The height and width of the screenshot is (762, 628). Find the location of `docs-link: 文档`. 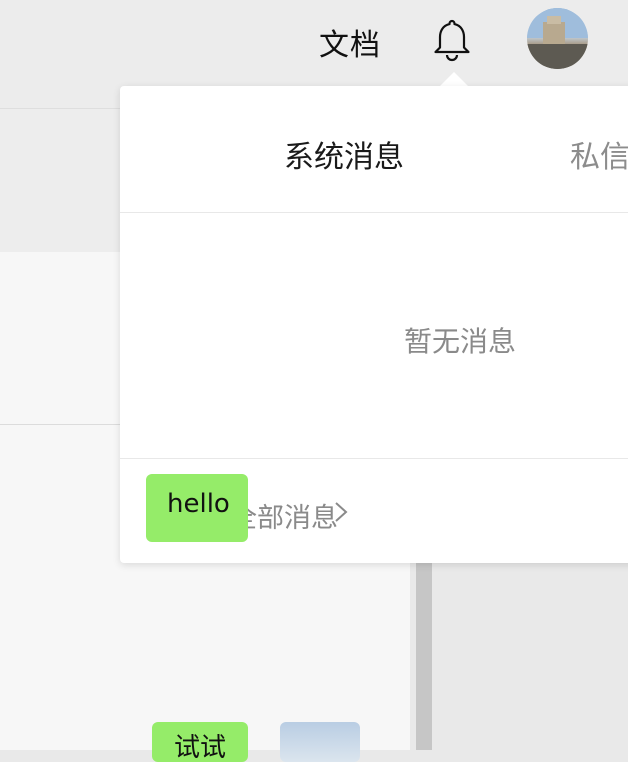

docs-link: 文档 is located at coordinates (350, 42).